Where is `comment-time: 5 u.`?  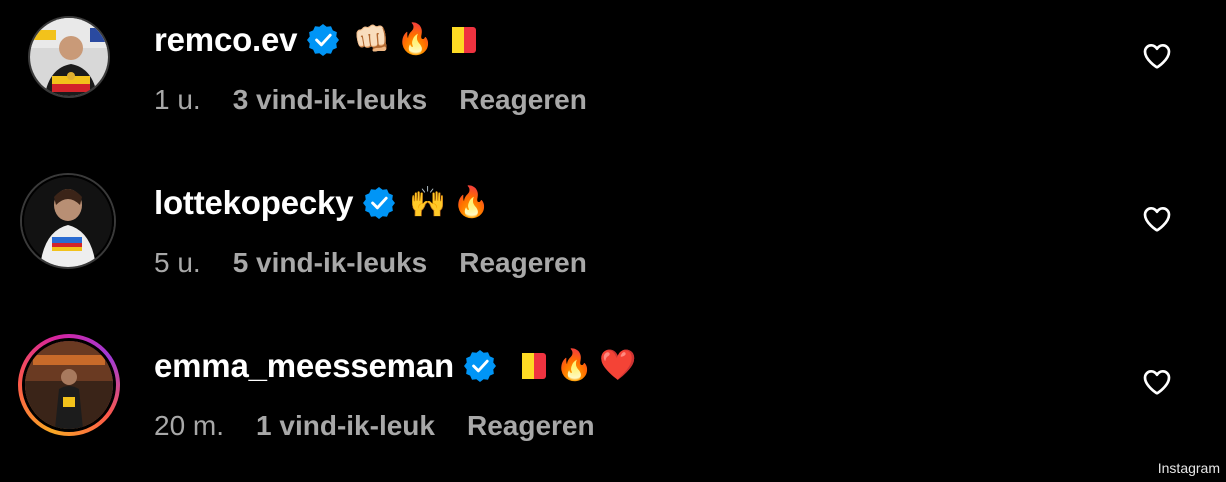
comment-time: 5 u. is located at coordinates (177, 262).